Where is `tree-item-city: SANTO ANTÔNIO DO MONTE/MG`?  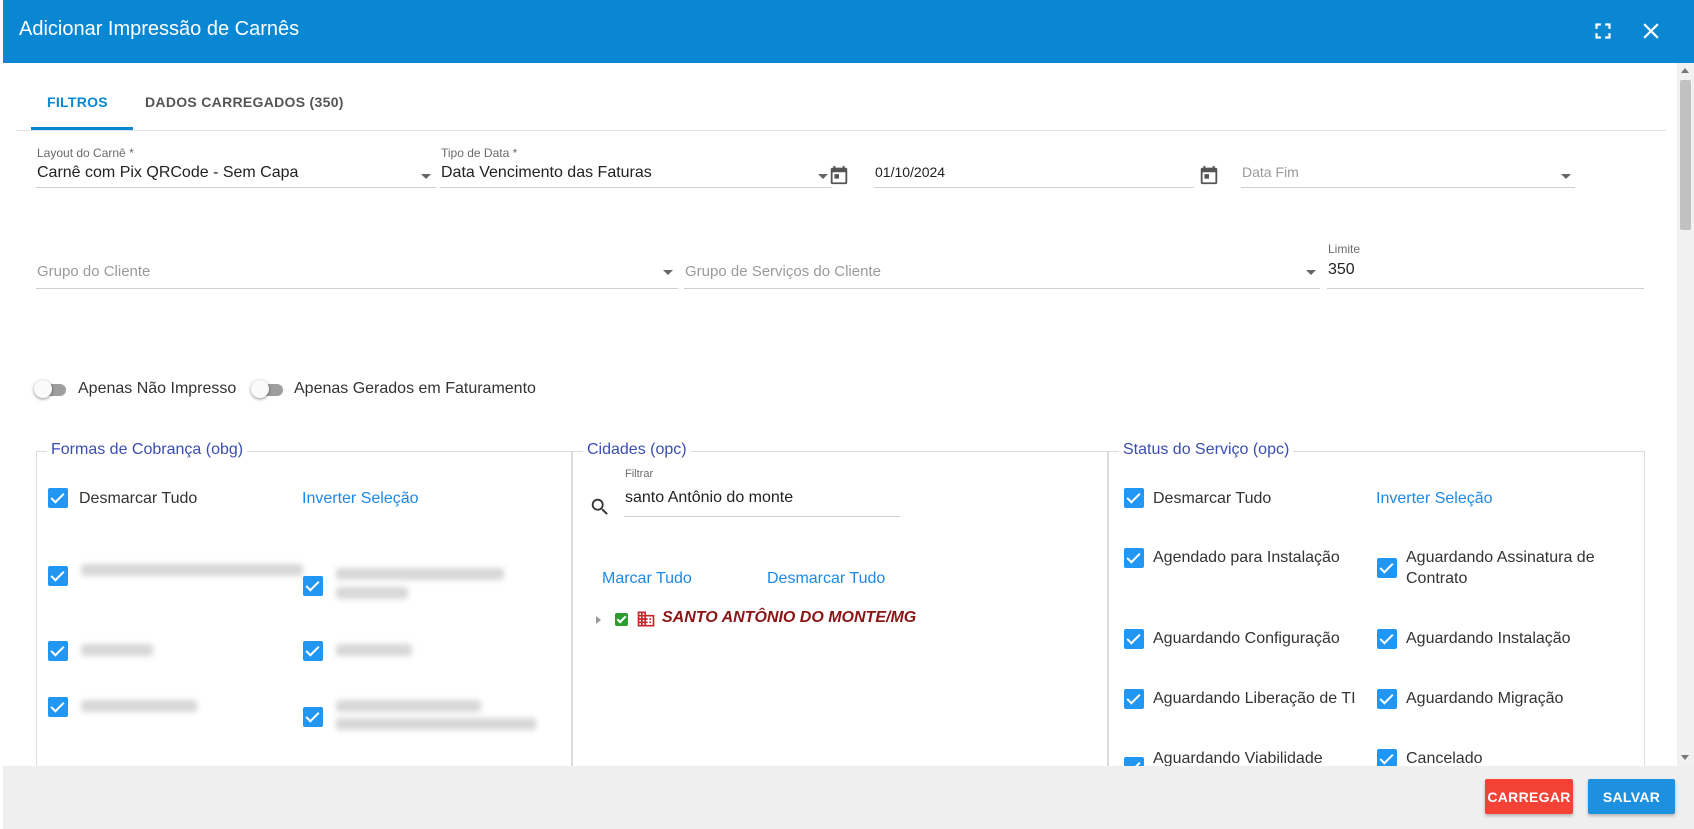 tree-item-city: SANTO ANTÔNIO DO MONTE/MG is located at coordinates (789, 618).